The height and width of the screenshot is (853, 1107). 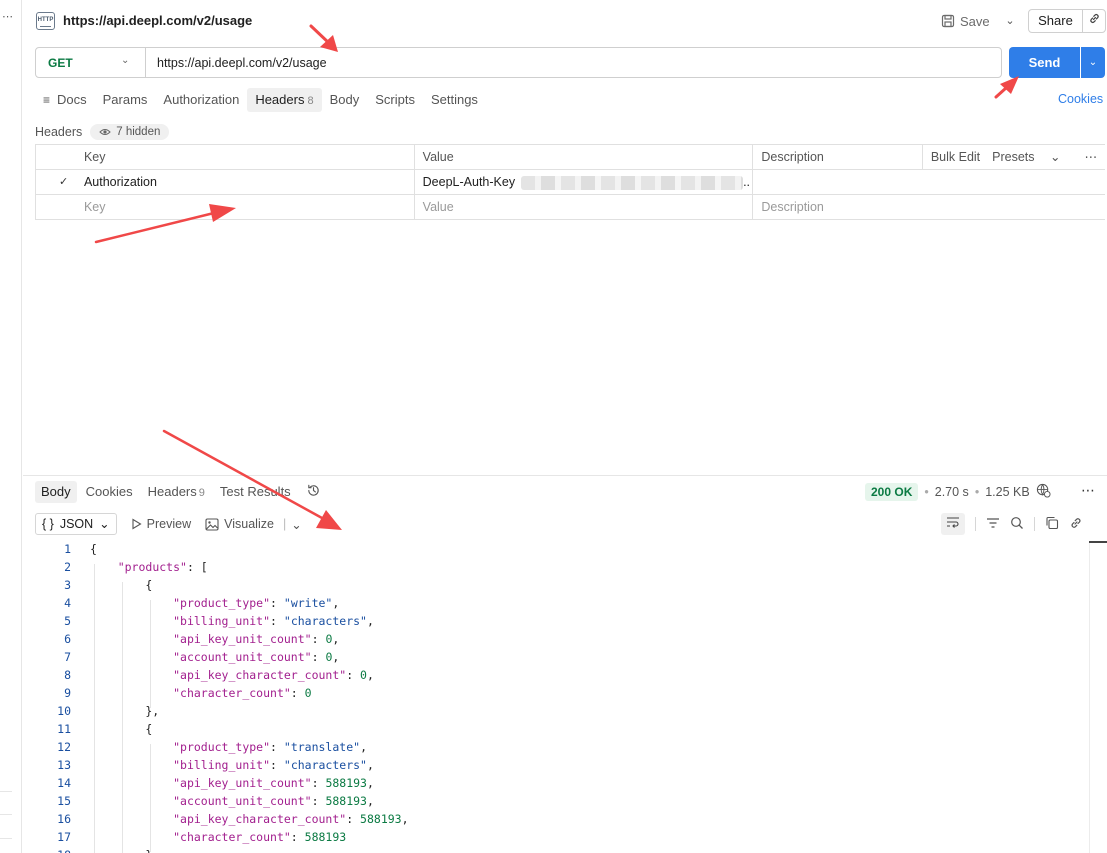 What do you see at coordinates (955, 157) in the screenshot?
I see `bulk-edit-button: Bulk Edit` at bounding box center [955, 157].